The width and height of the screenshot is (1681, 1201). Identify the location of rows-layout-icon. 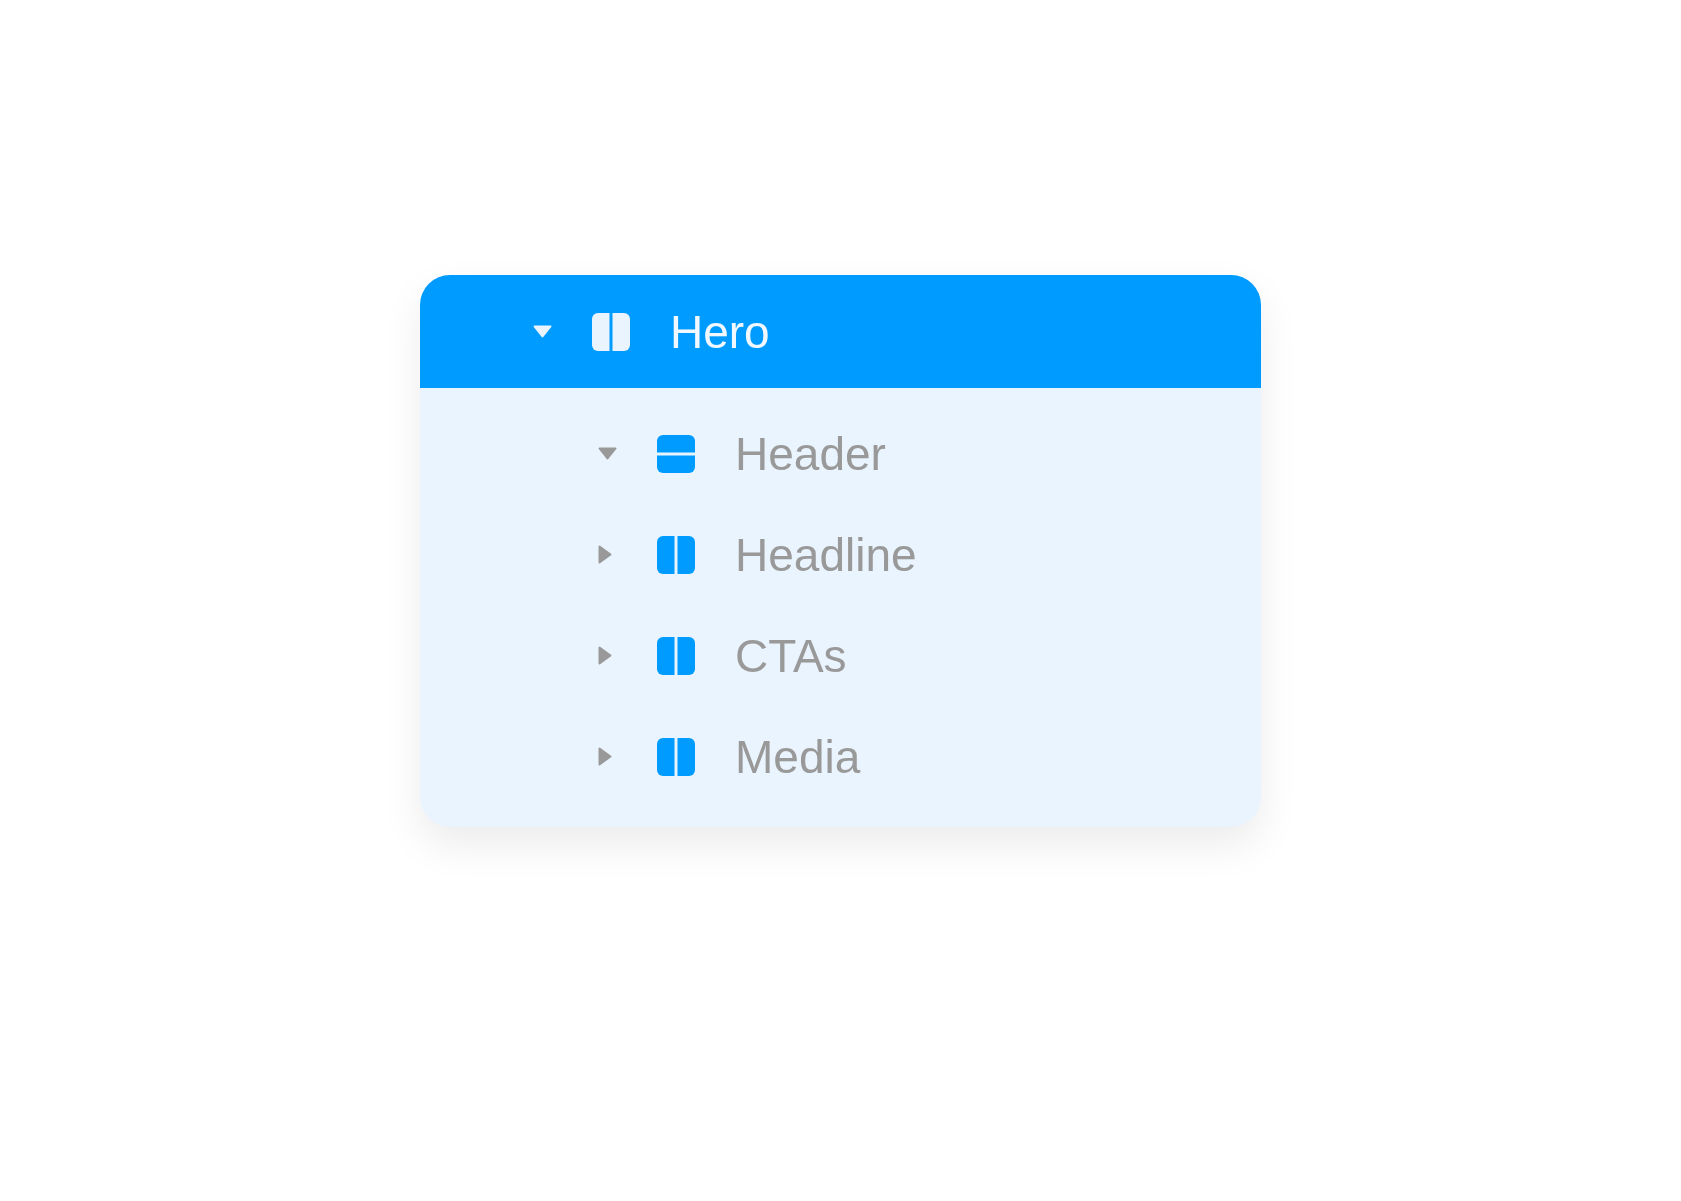
(676, 453).